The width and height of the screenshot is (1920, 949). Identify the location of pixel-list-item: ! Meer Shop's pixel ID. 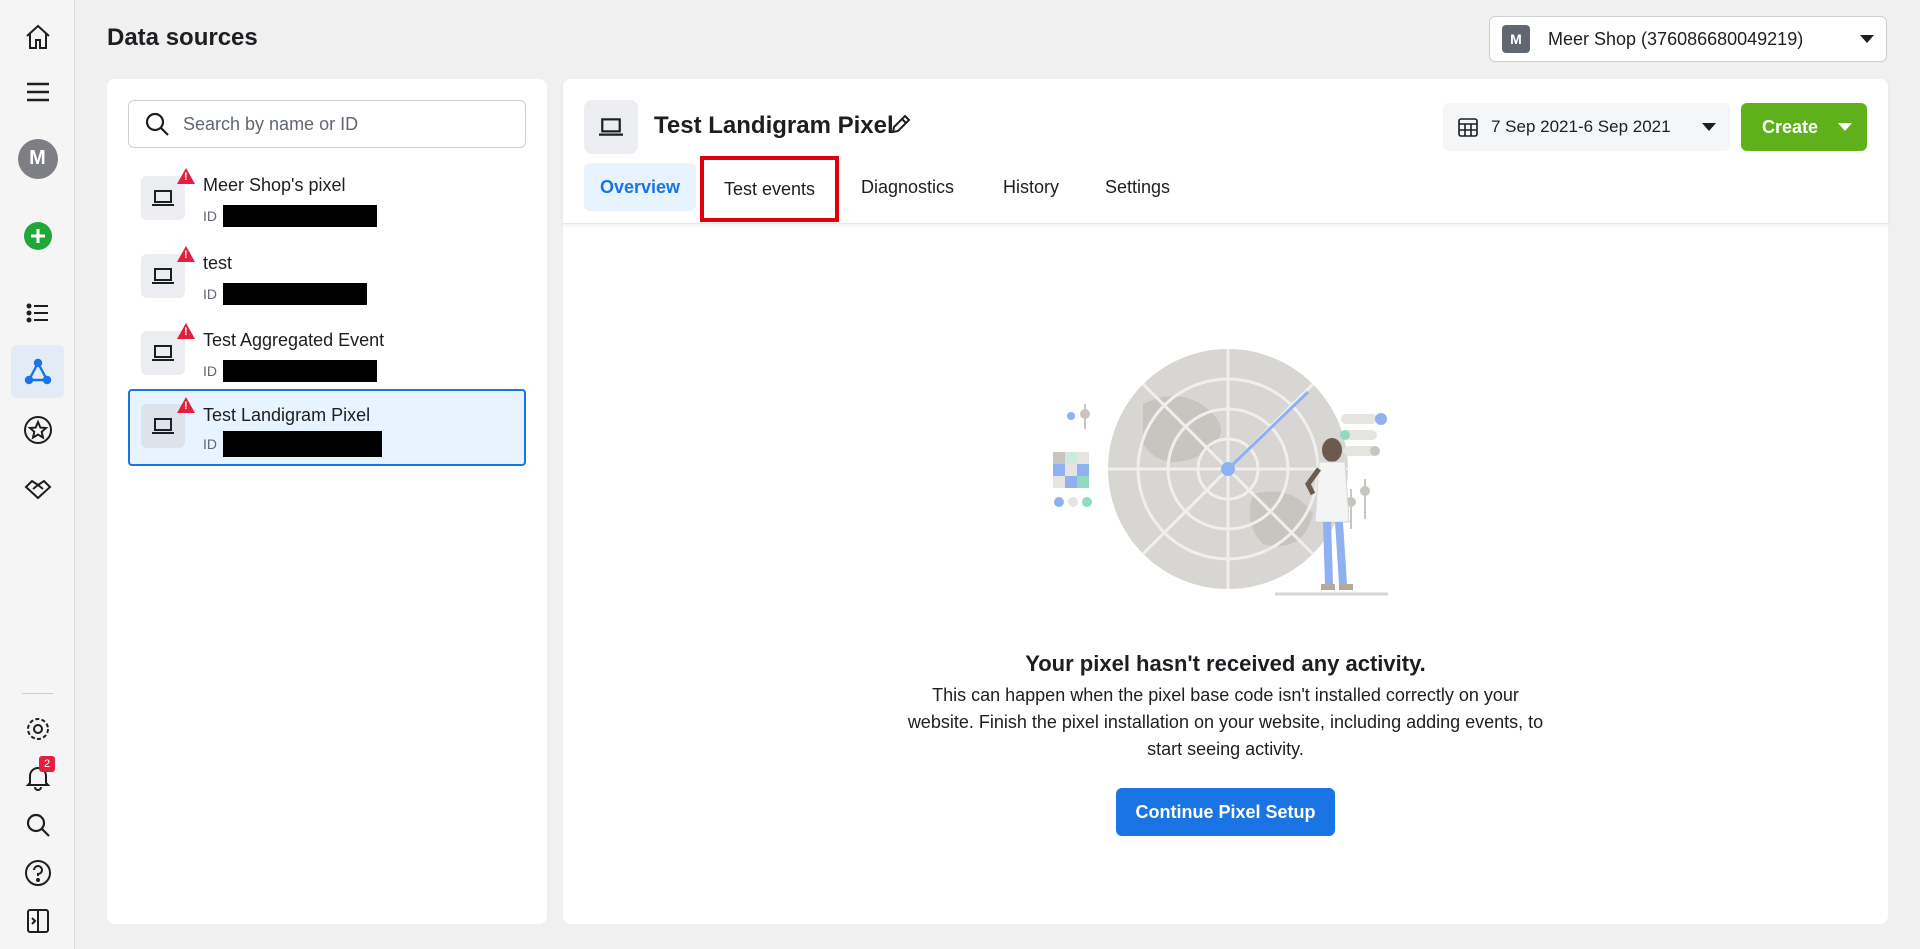
(327, 202).